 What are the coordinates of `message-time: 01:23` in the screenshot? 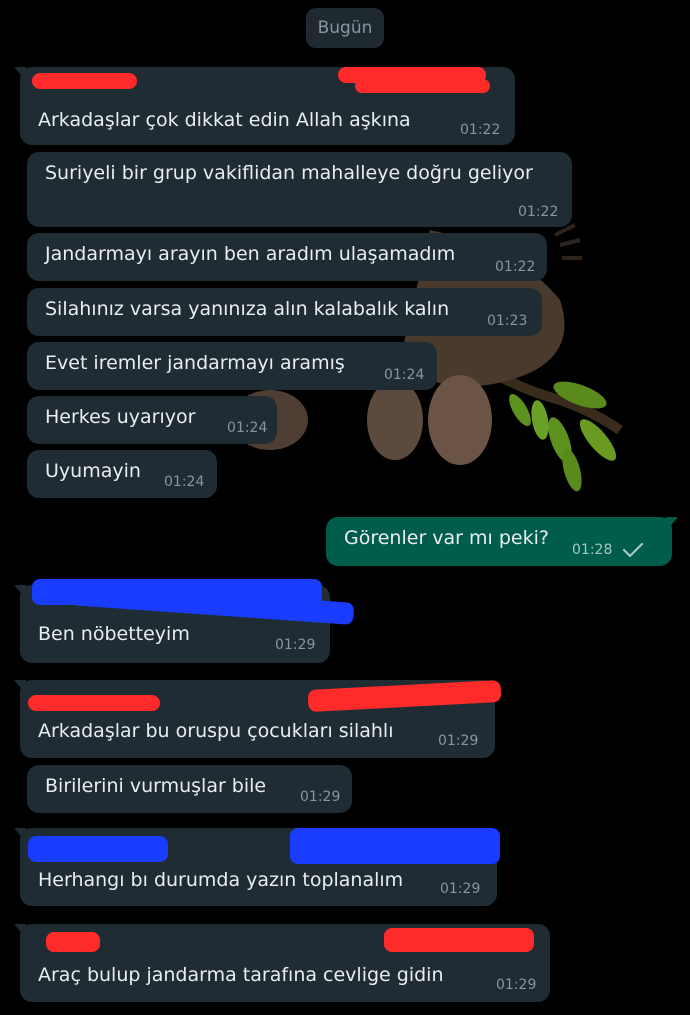 It's located at (507, 321).